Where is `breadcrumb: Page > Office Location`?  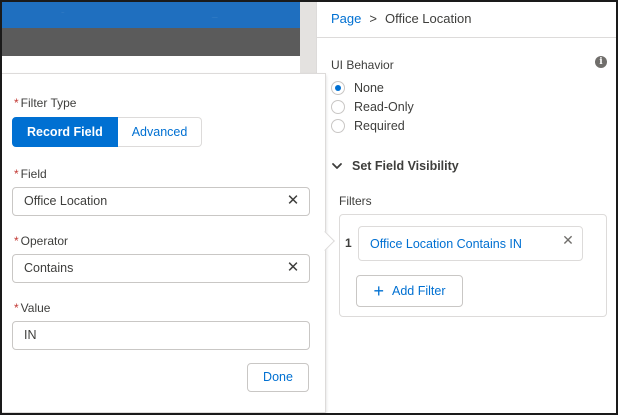
breadcrumb: Page > Office Location is located at coordinates (401, 18).